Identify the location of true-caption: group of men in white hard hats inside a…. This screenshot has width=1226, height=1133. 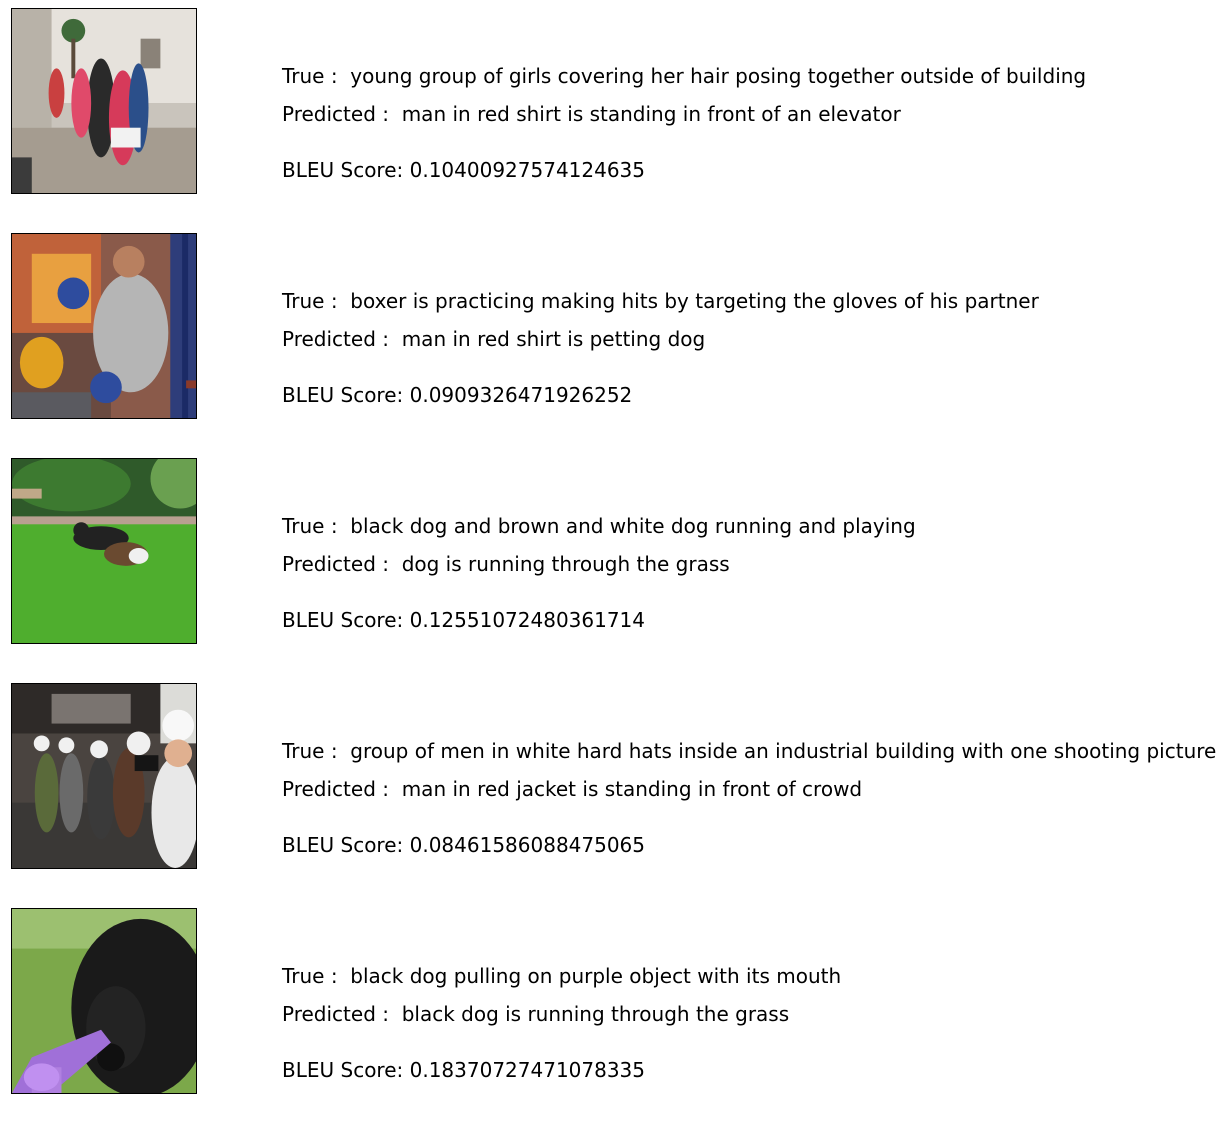
(780, 751).